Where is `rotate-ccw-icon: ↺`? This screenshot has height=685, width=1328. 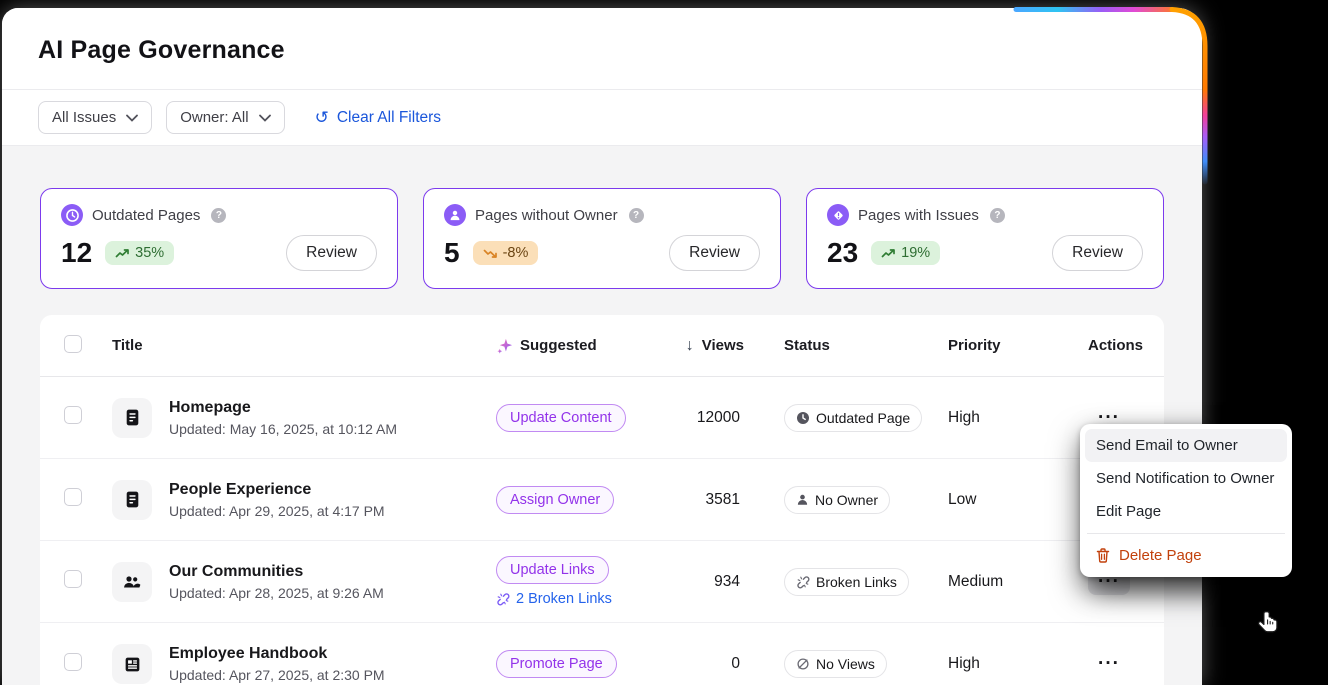
rotate-ccw-icon: ↺ is located at coordinates (321, 117).